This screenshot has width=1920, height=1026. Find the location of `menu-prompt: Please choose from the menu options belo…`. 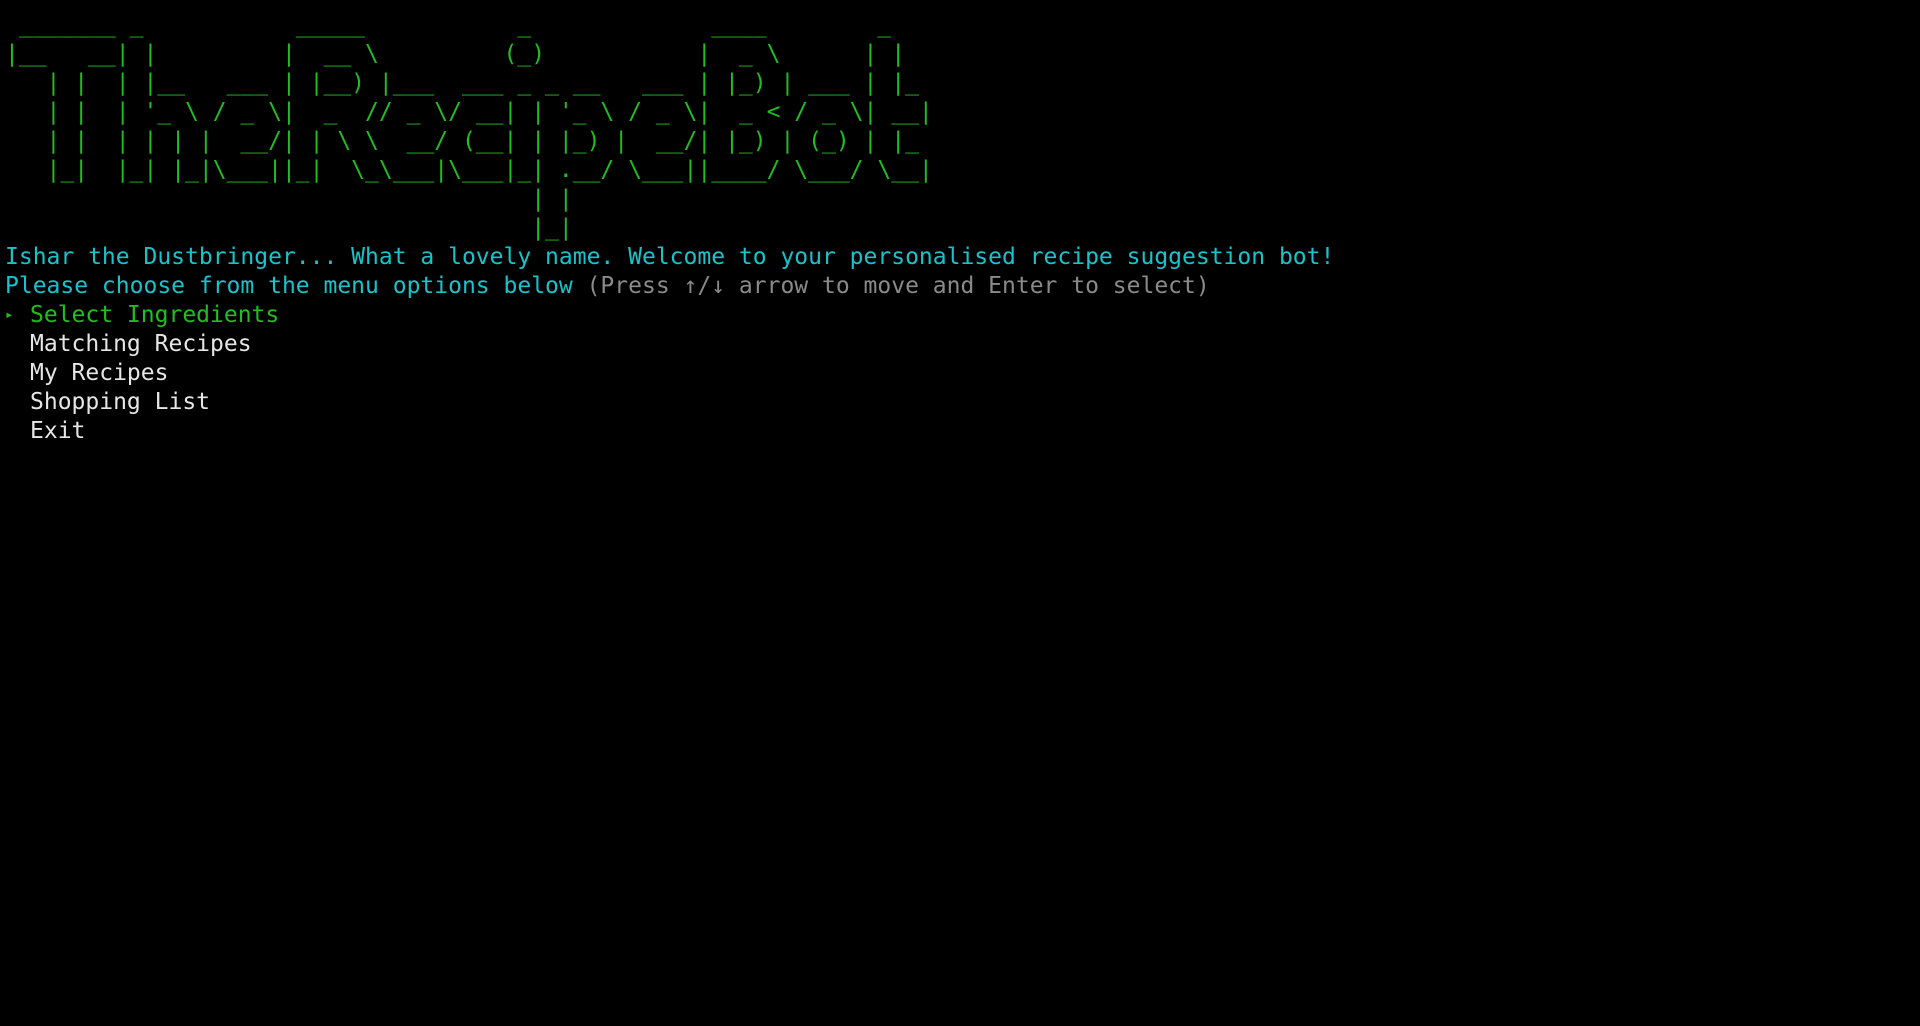

menu-prompt: Please choose from the menu options belo… is located at coordinates (962, 286).